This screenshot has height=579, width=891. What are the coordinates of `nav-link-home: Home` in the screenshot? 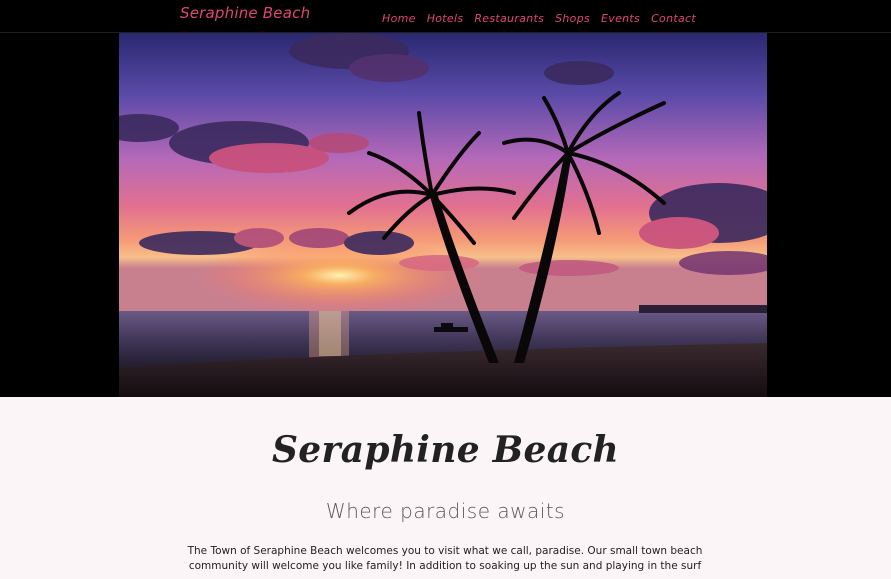 It's located at (399, 18).